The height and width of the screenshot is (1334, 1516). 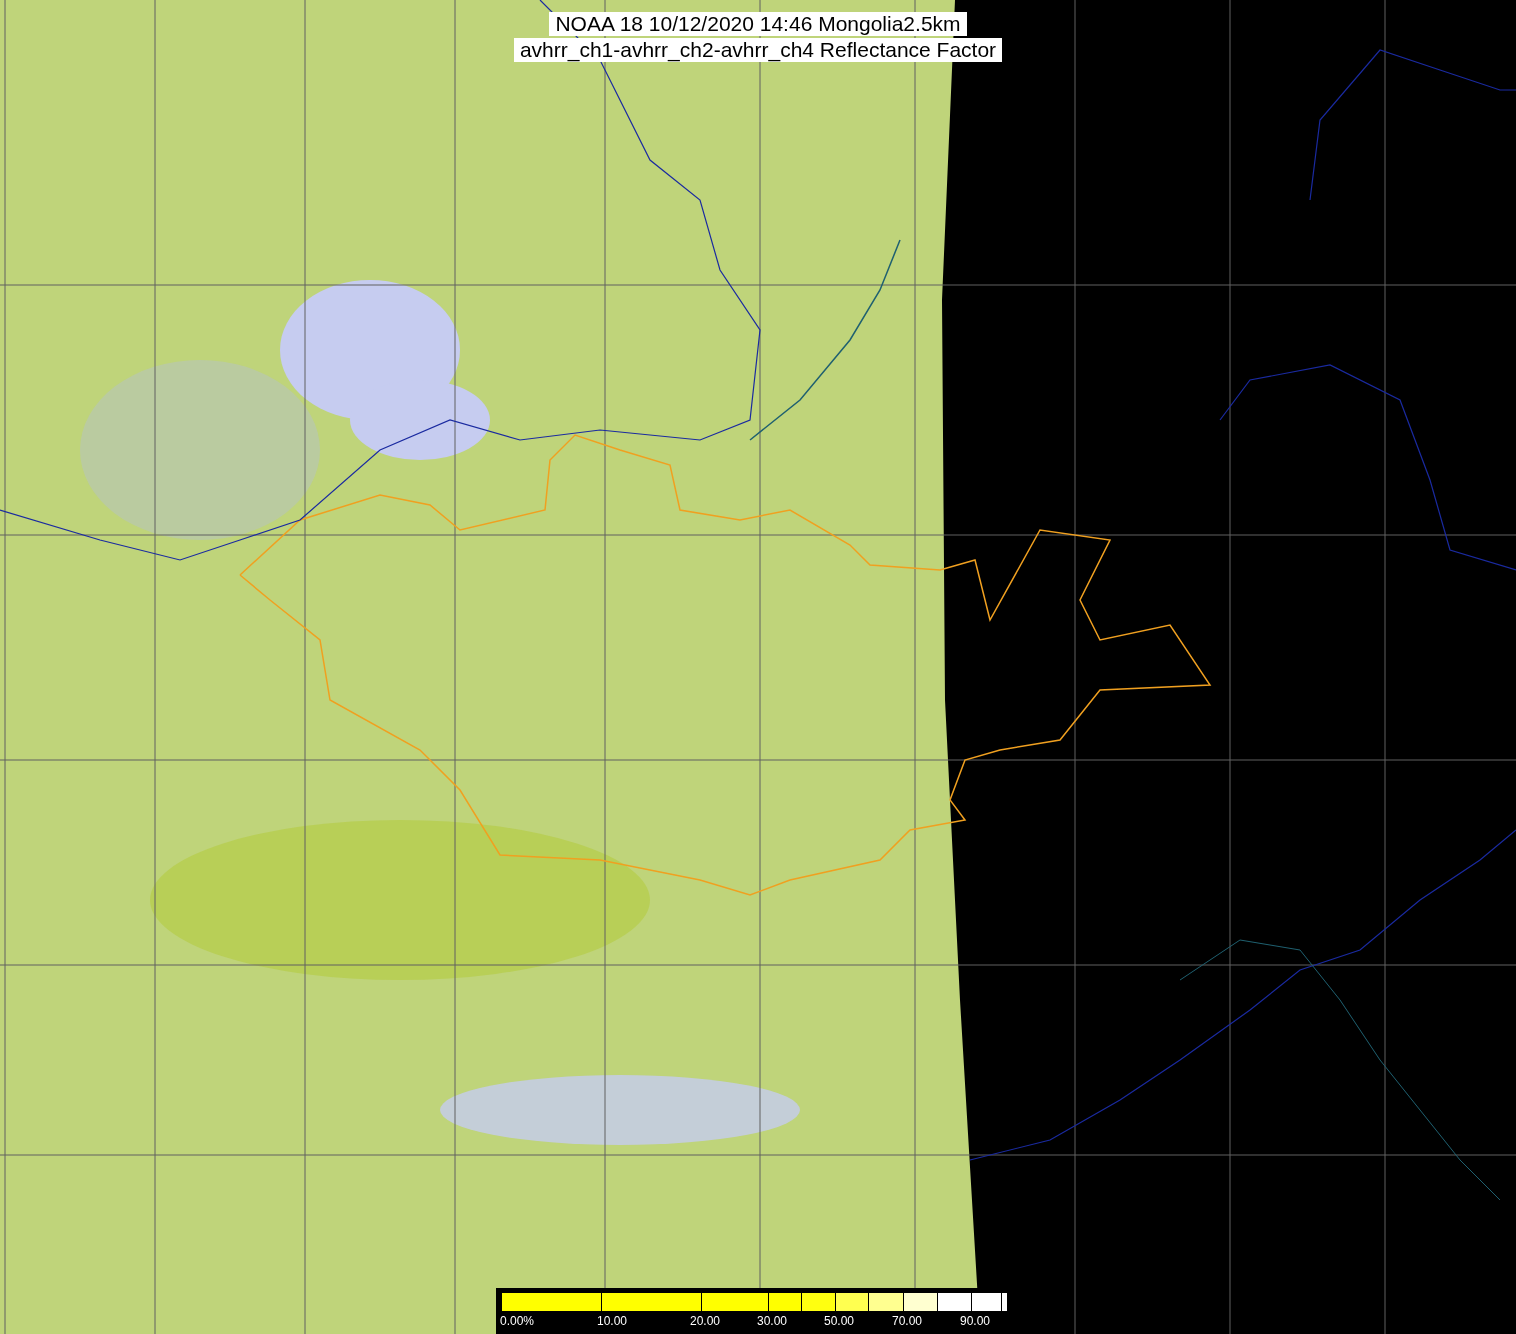 I want to click on colorbar-tick-label: 30.00, so click(x=772, y=1321).